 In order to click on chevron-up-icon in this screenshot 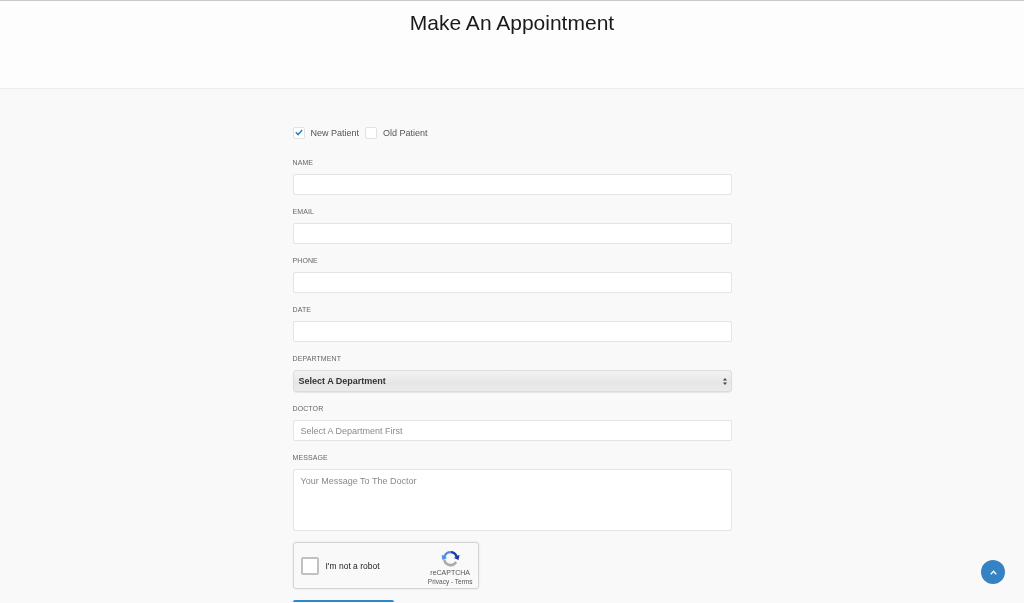, I will do `click(993, 572)`.